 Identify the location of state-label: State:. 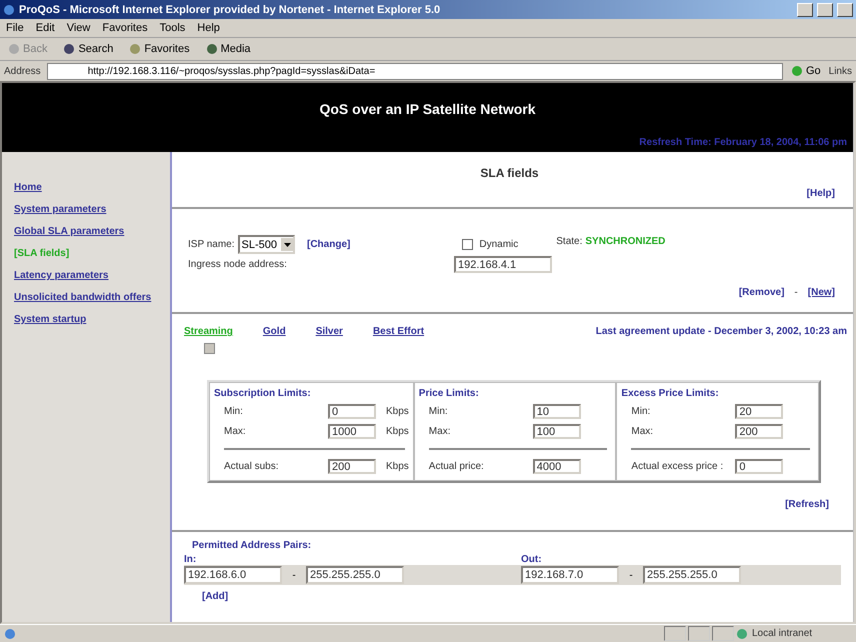
(569, 241).